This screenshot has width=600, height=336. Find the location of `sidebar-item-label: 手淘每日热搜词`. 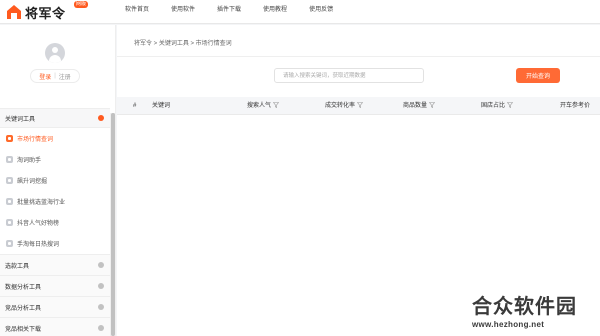

sidebar-item-label: 手淘每日热搜词 is located at coordinates (38, 245).